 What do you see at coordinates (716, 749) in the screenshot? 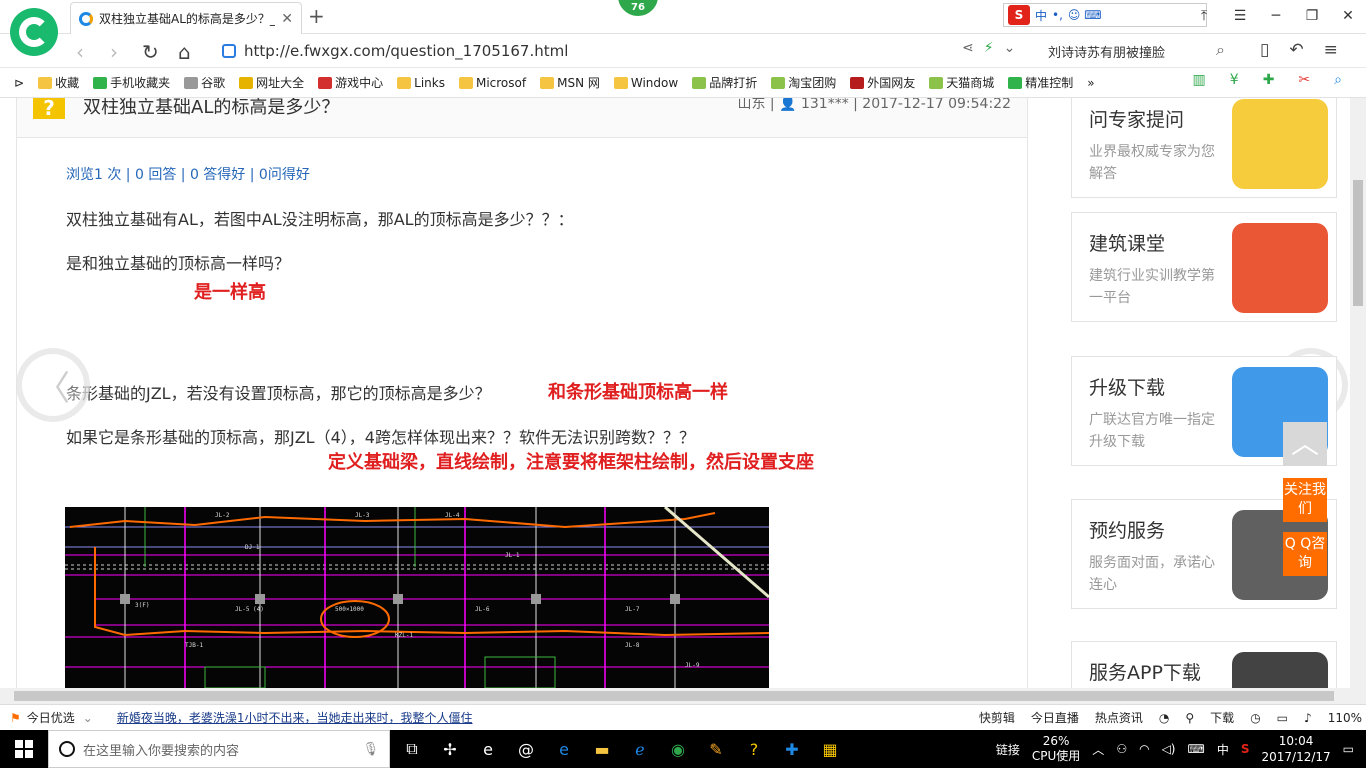
I see `notes-app-icon: ✎` at bounding box center [716, 749].